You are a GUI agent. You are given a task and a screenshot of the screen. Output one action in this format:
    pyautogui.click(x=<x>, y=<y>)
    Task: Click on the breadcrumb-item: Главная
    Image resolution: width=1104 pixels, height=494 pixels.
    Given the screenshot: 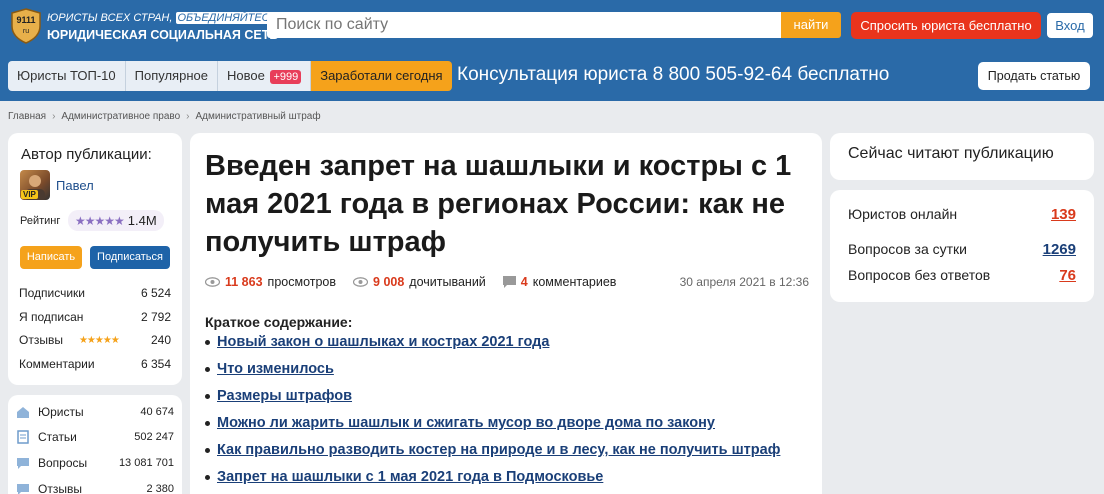 What is the action you would take?
    pyautogui.click(x=27, y=116)
    